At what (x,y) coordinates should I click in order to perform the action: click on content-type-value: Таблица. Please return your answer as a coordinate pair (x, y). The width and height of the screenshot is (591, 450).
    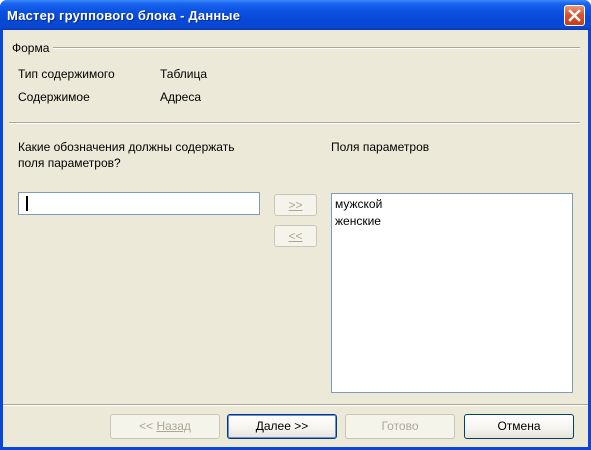
    Looking at the image, I should click on (184, 74).